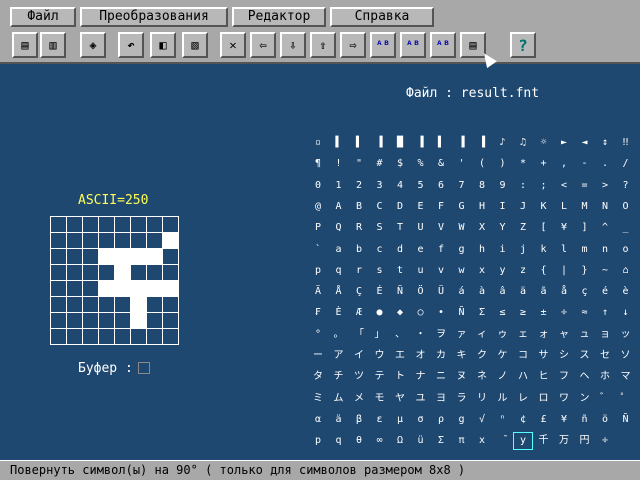  I want to click on char-cell: E, so click(421, 207).